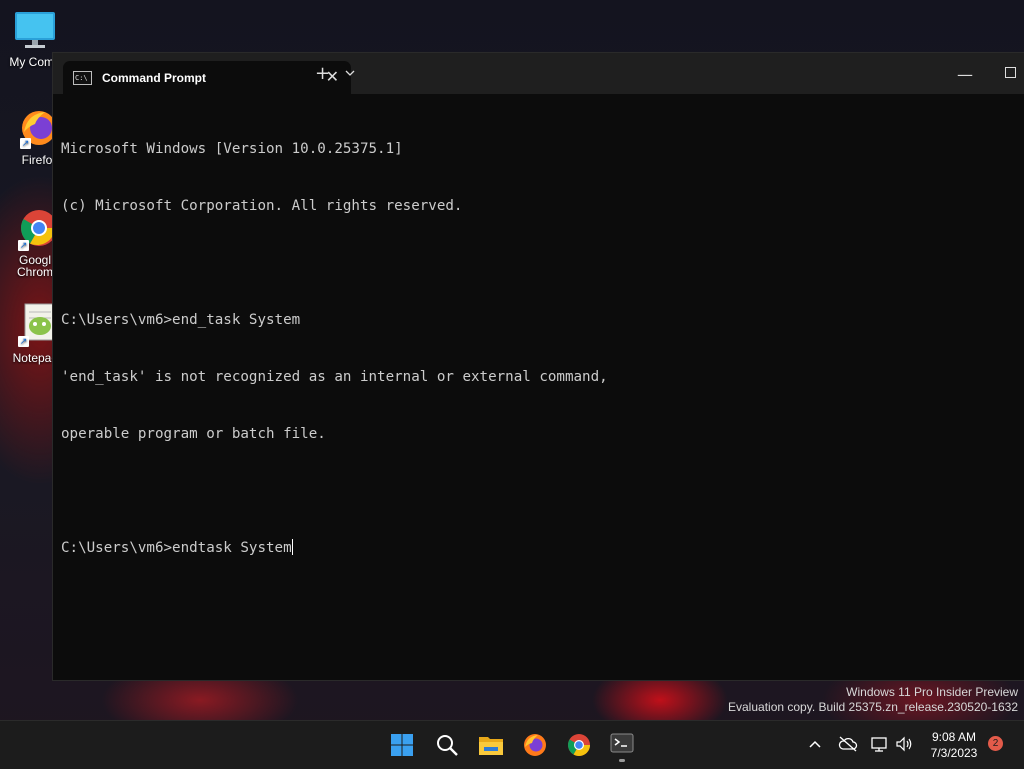 The image size is (1024, 769). I want to click on clock-time: 9:08 AM, so click(954, 737).